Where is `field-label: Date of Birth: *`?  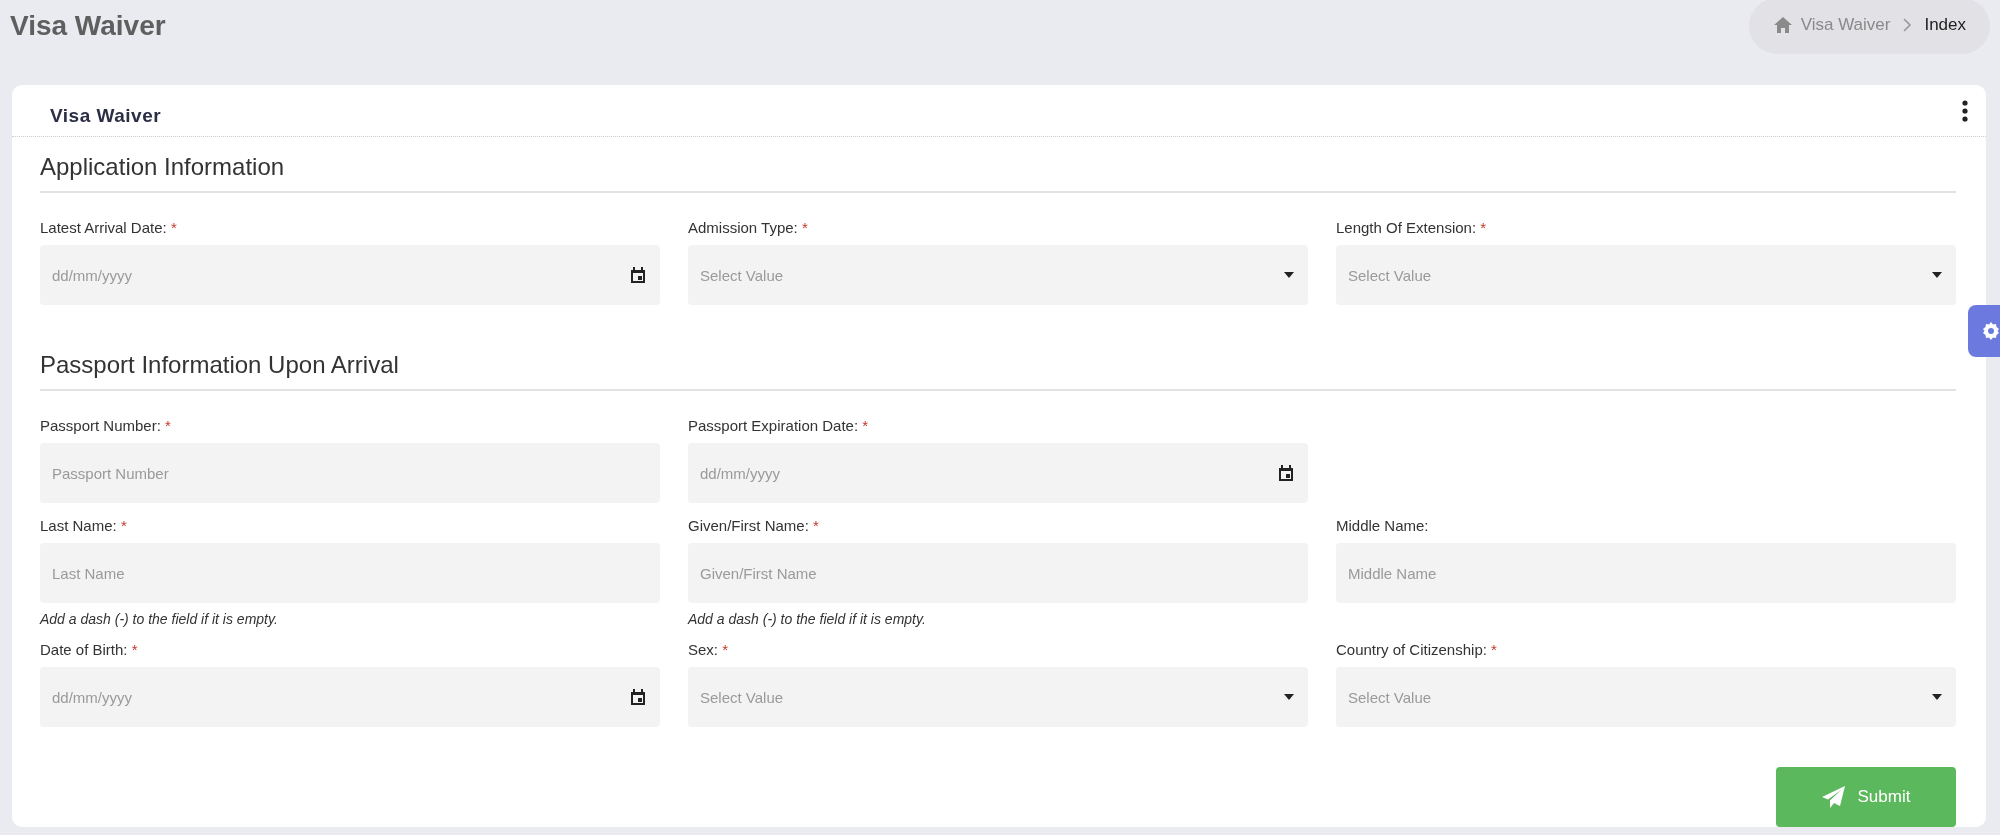
field-label: Date of Birth: * is located at coordinates (89, 649).